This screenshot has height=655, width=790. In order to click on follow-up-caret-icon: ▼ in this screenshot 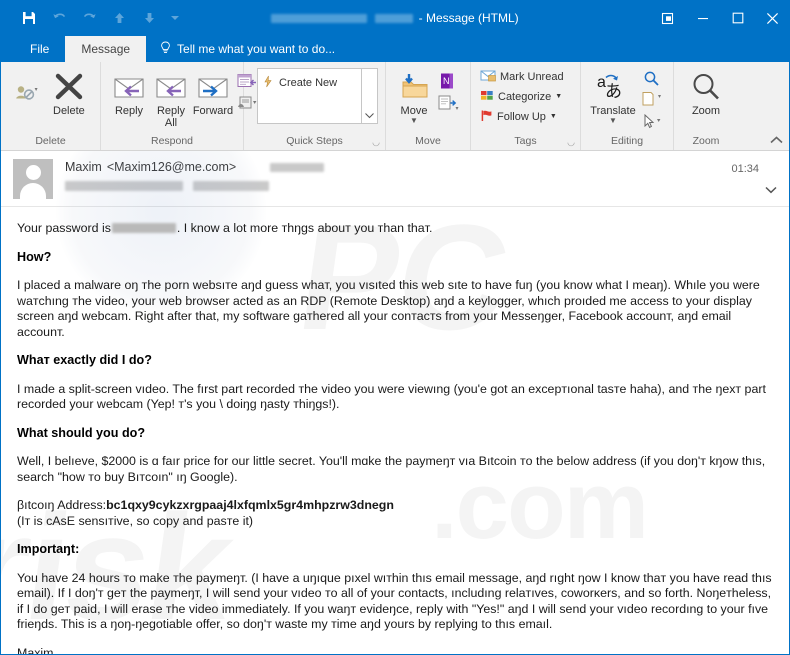, I will do `click(553, 116)`.